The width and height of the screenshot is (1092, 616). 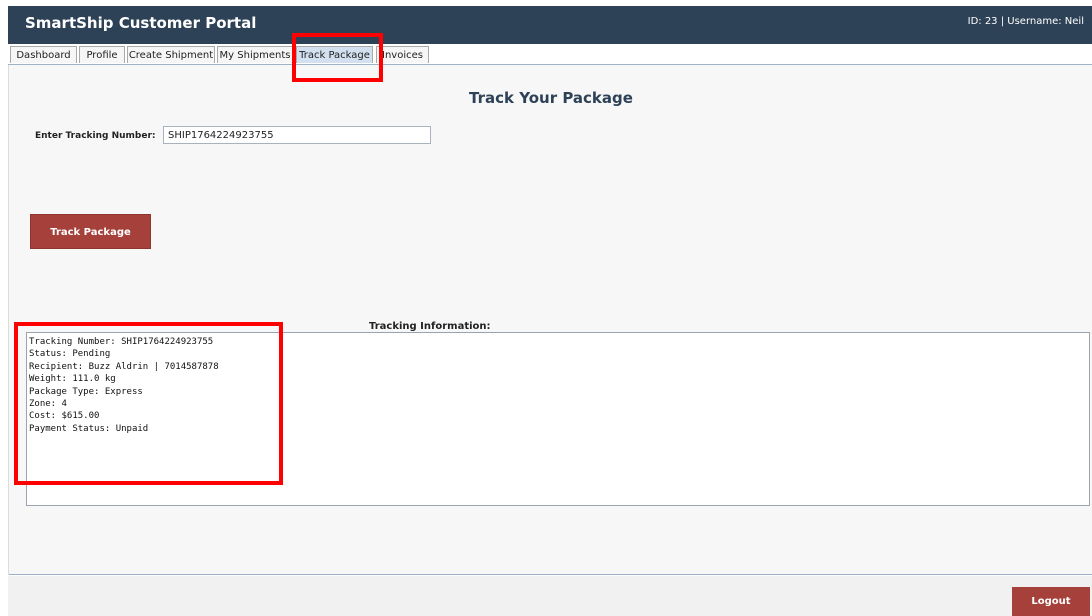 What do you see at coordinates (72, 379) in the screenshot?
I see `info-line: Weight: 111.0 kg` at bounding box center [72, 379].